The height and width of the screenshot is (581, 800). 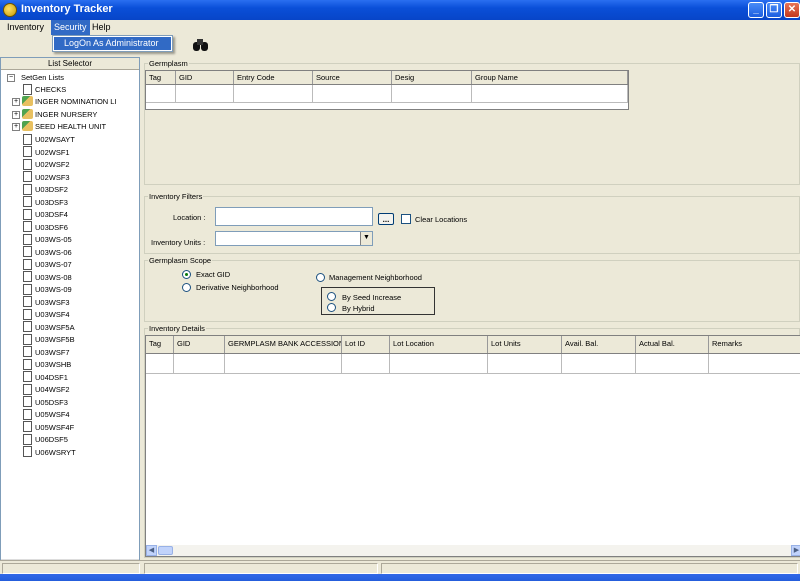 I want to click on location-label: Location :, so click(x=189, y=217).